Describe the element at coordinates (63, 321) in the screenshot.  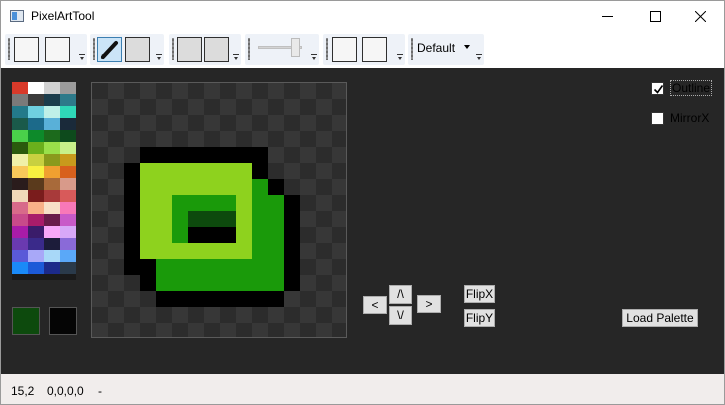
I see `secondary-color-swatch` at that location.